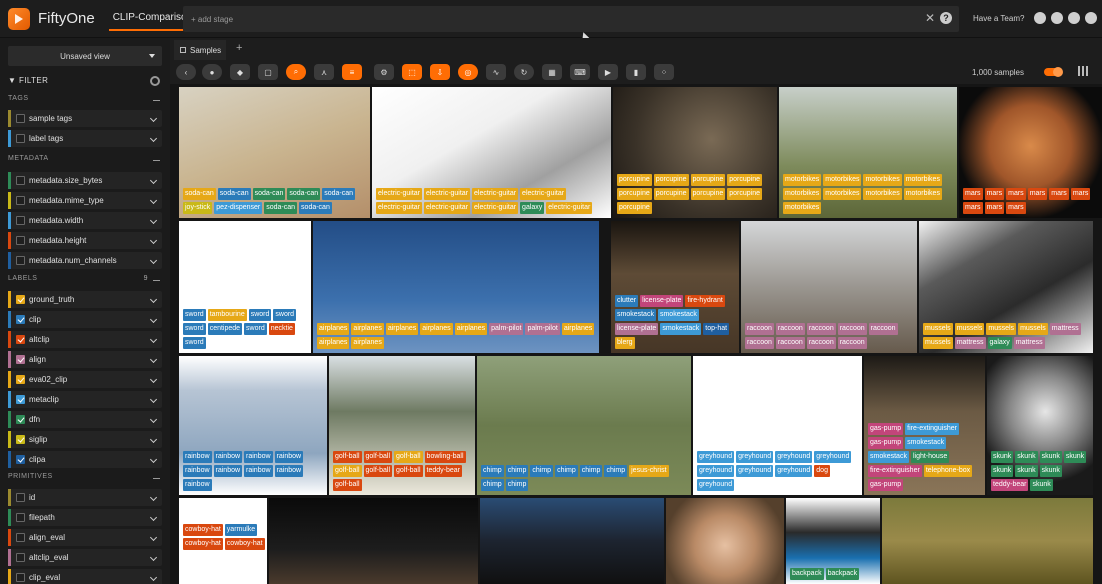 Image resolution: width=1102 pixels, height=584 pixels. Describe the element at coordinates (223, 541) in the screenshot. I see `sample-tile: cowboy-hat yarmulke cowboy-hat cowboy-hat` at that location.